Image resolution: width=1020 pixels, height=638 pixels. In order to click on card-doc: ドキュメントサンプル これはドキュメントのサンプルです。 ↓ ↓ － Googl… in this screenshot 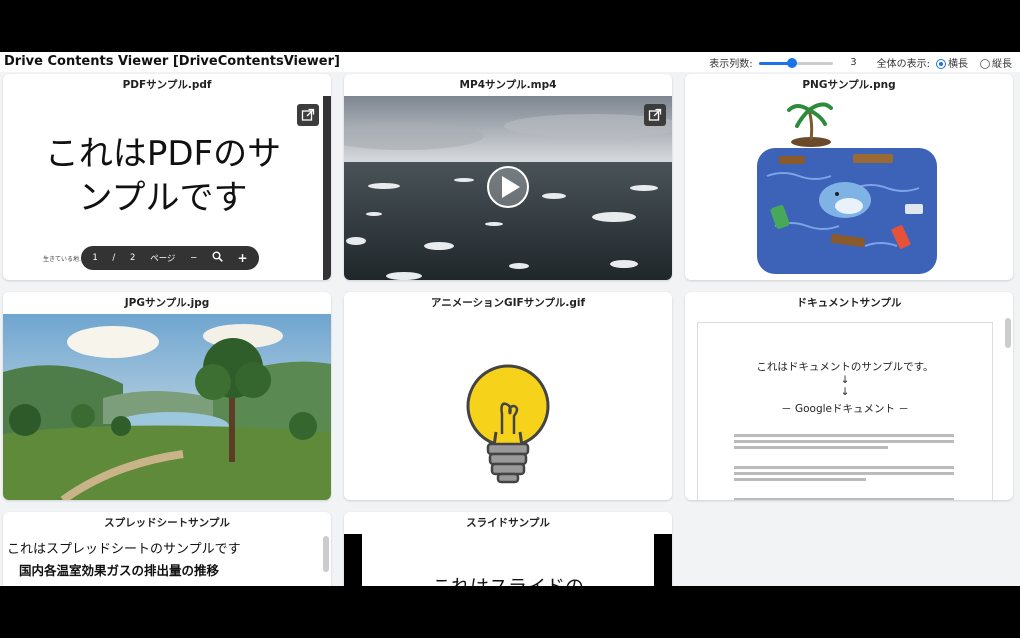, I will do `click(849, 396)`.